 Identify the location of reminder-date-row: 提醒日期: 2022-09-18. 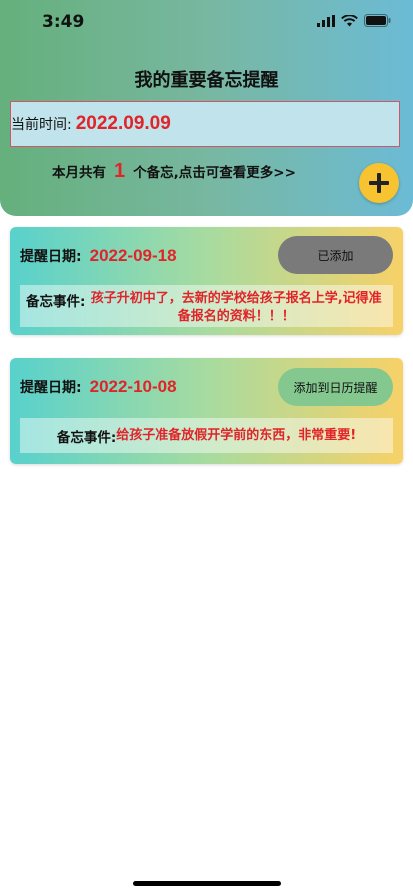
(98, 256).